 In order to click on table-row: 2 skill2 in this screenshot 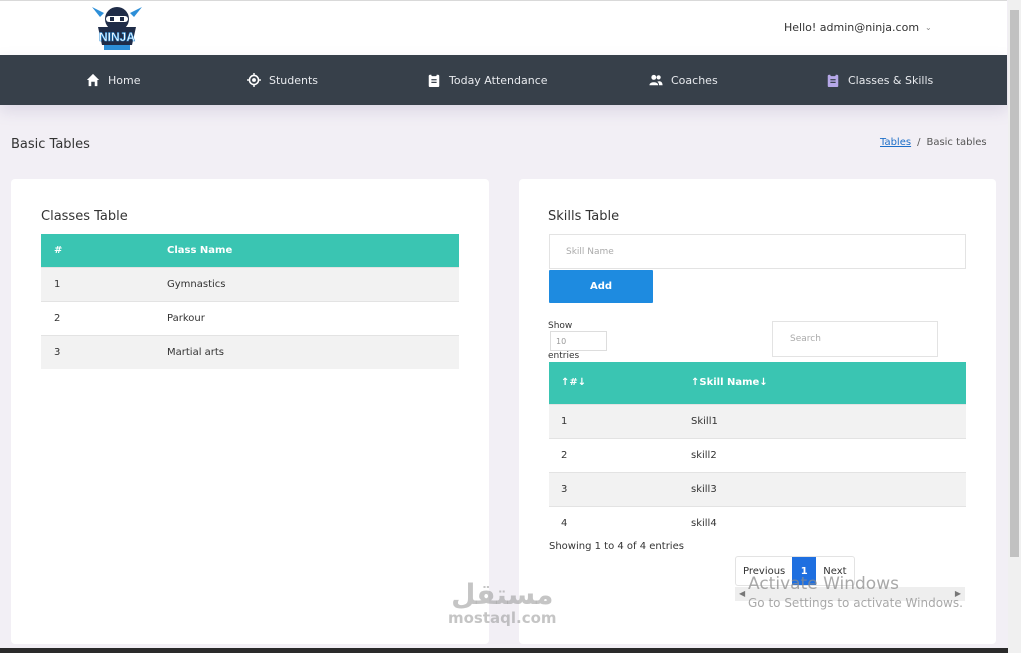, I will do `click(757, 454)`.